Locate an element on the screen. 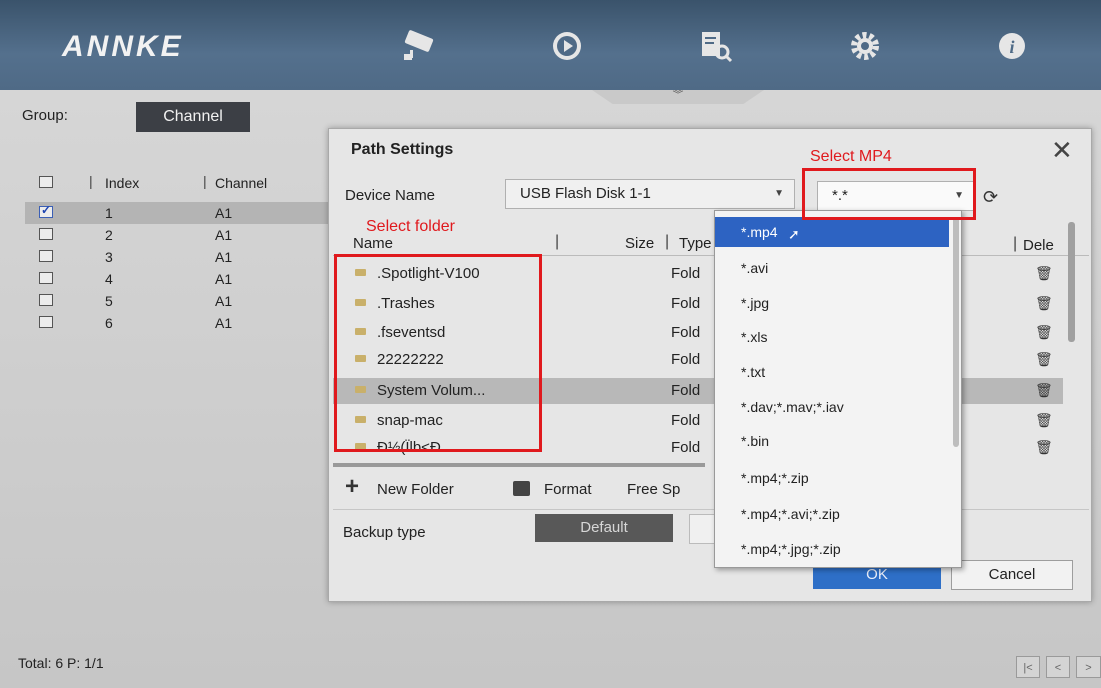 The width and height of the screenshot is (1101, 688). refresh-icon: ⟳ is located at coordinates (990, 197).